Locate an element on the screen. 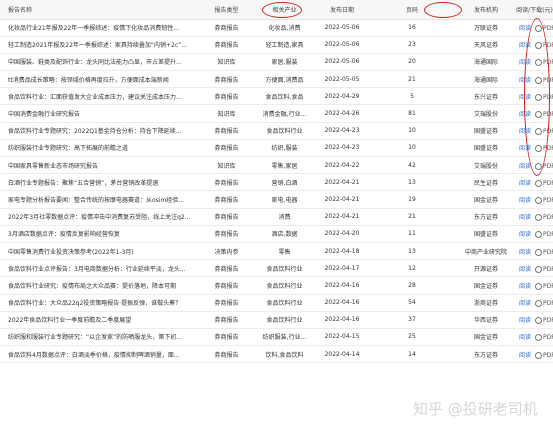  header-industry: 相关产业 is located at coordinates (284, 10).